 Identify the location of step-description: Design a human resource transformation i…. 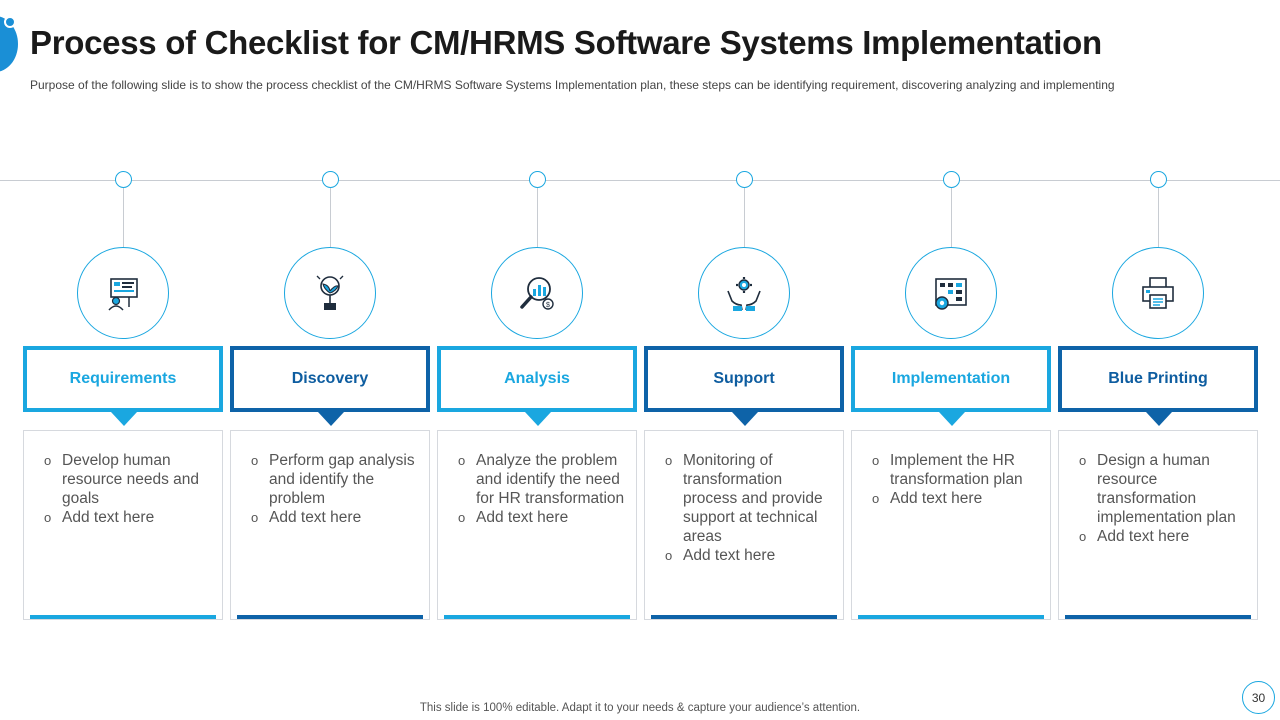
(1158, 525).